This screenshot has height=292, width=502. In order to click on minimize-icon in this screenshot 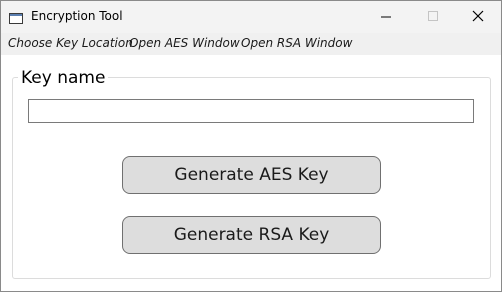, I will do `click(386, 17)`.